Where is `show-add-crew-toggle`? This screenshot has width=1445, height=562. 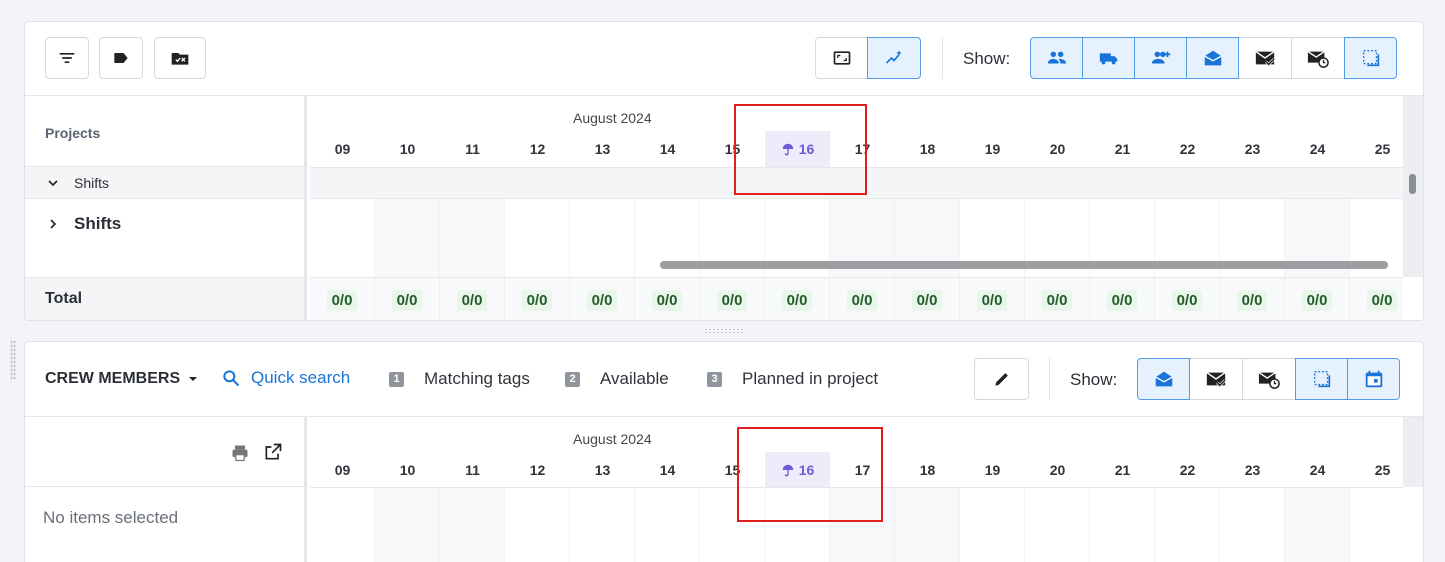 show-add-crew-toggle is located at coordinates (1160, 58).